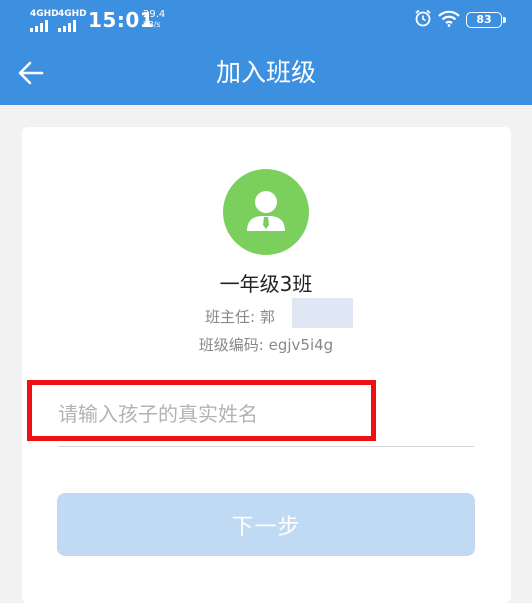  I want to click on signal-indicator-2: 4GHD, so click(72, 21).